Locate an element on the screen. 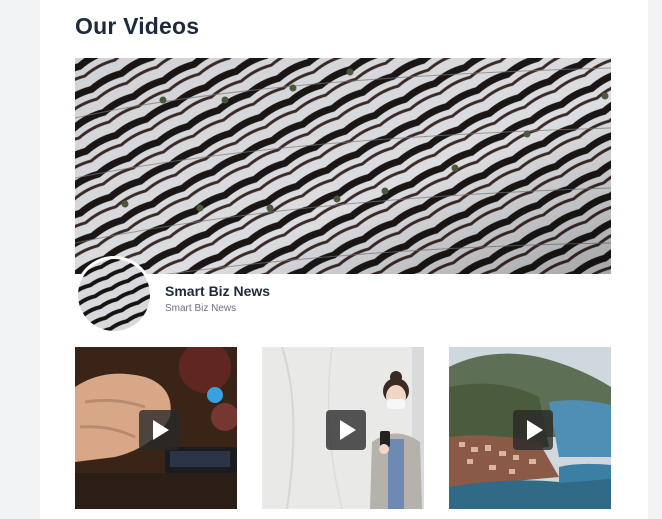 This screenshot has width=662, height=519. channel-avatar is located at coordinates (114, 295).